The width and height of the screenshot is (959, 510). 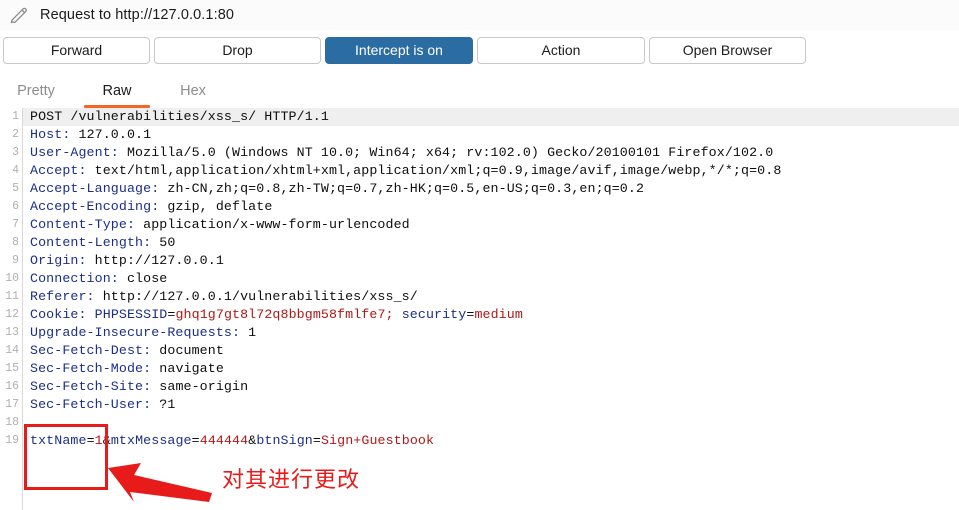 What do you see at coordinates (15, 224) in the screenshot?
I see `line-number: 7` at bounding box center [15, 224].